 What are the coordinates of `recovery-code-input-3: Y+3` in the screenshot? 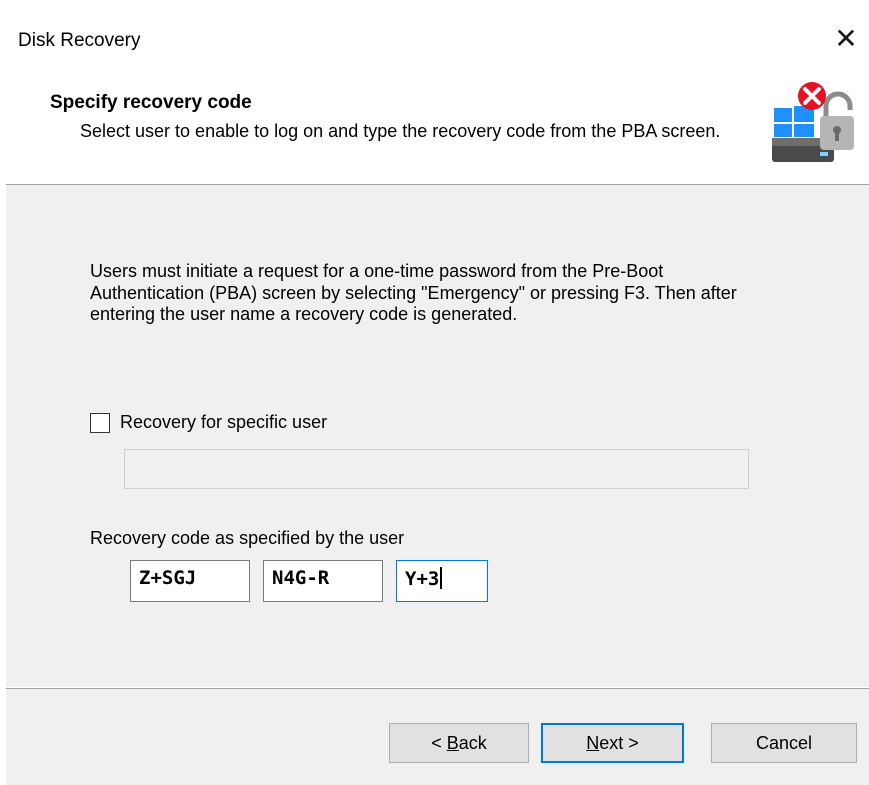 It's located at (442, 581).